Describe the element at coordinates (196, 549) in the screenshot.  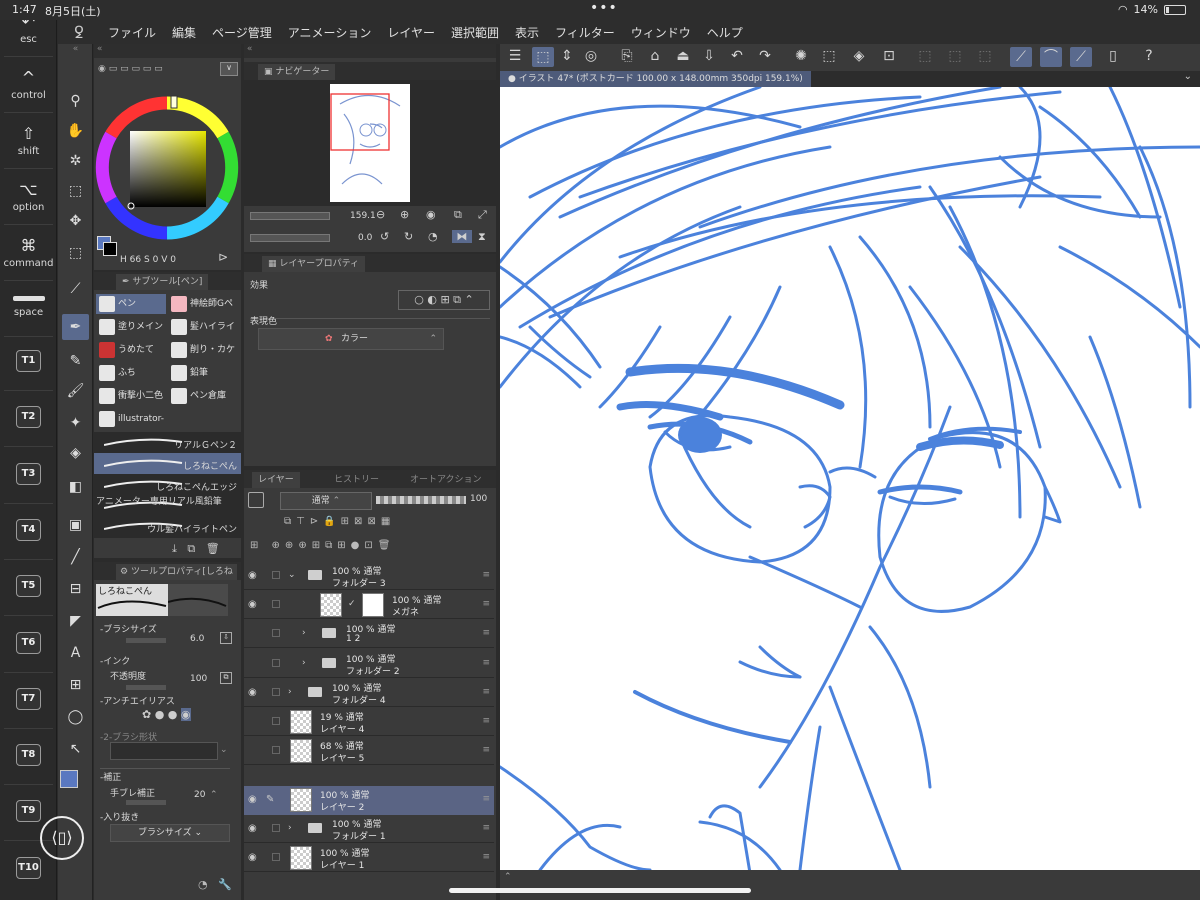
I see `subtool-actions: ⤓ ⧉ 🗑` at that location.